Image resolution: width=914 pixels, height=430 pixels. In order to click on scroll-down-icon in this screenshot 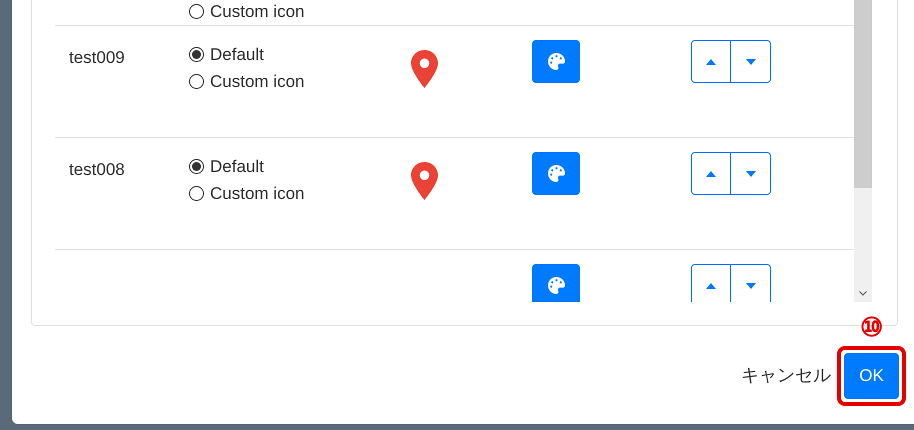, I will do `click(863, 293)`.